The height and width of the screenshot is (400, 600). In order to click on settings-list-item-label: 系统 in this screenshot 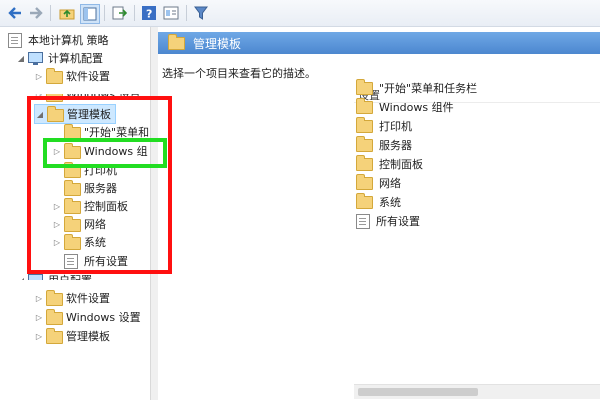, I will do `click(390, 202)`.